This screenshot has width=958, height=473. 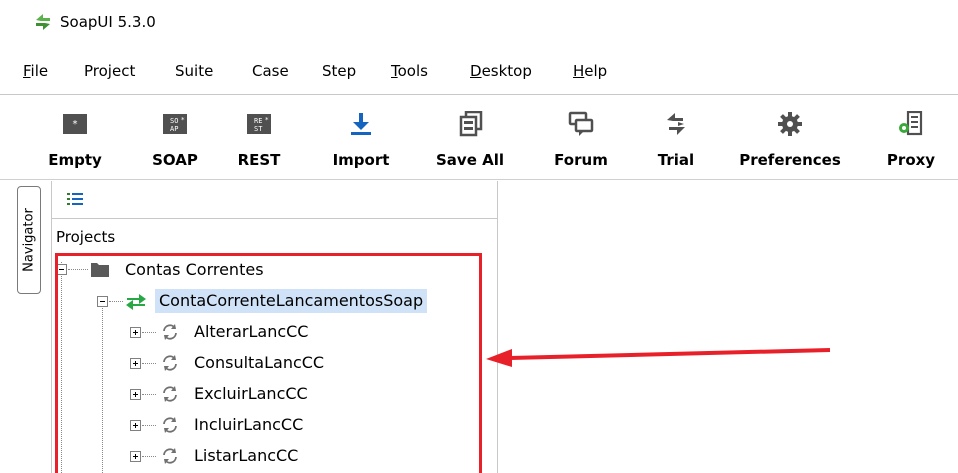 What do you see at coordinates (658, 357) in the screenshot?
I see `annotation-arrow` at bounding box center [658, 357].